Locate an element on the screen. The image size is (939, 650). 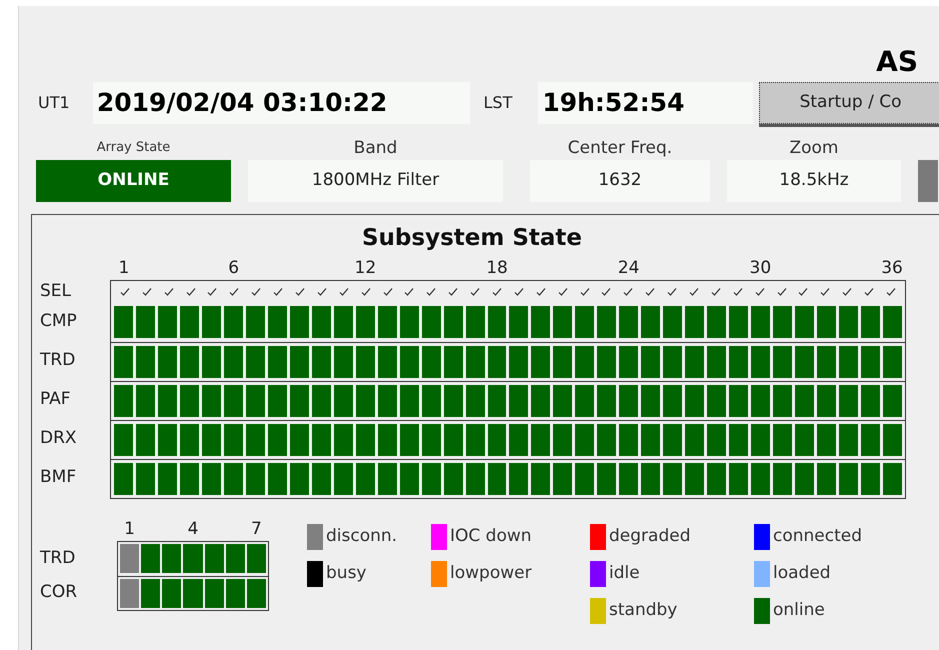
column-number: 18 is located at coordinates (497, 268).